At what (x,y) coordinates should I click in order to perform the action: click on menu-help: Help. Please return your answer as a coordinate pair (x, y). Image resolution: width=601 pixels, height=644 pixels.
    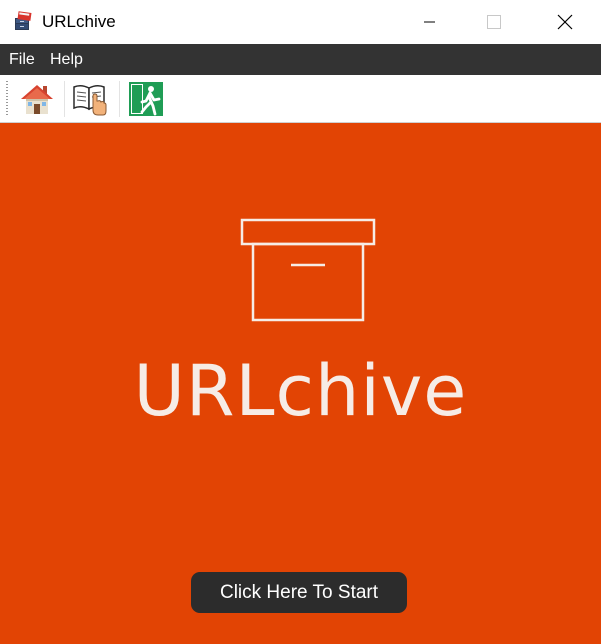
    Looking at the image, I should click on (66, 60).